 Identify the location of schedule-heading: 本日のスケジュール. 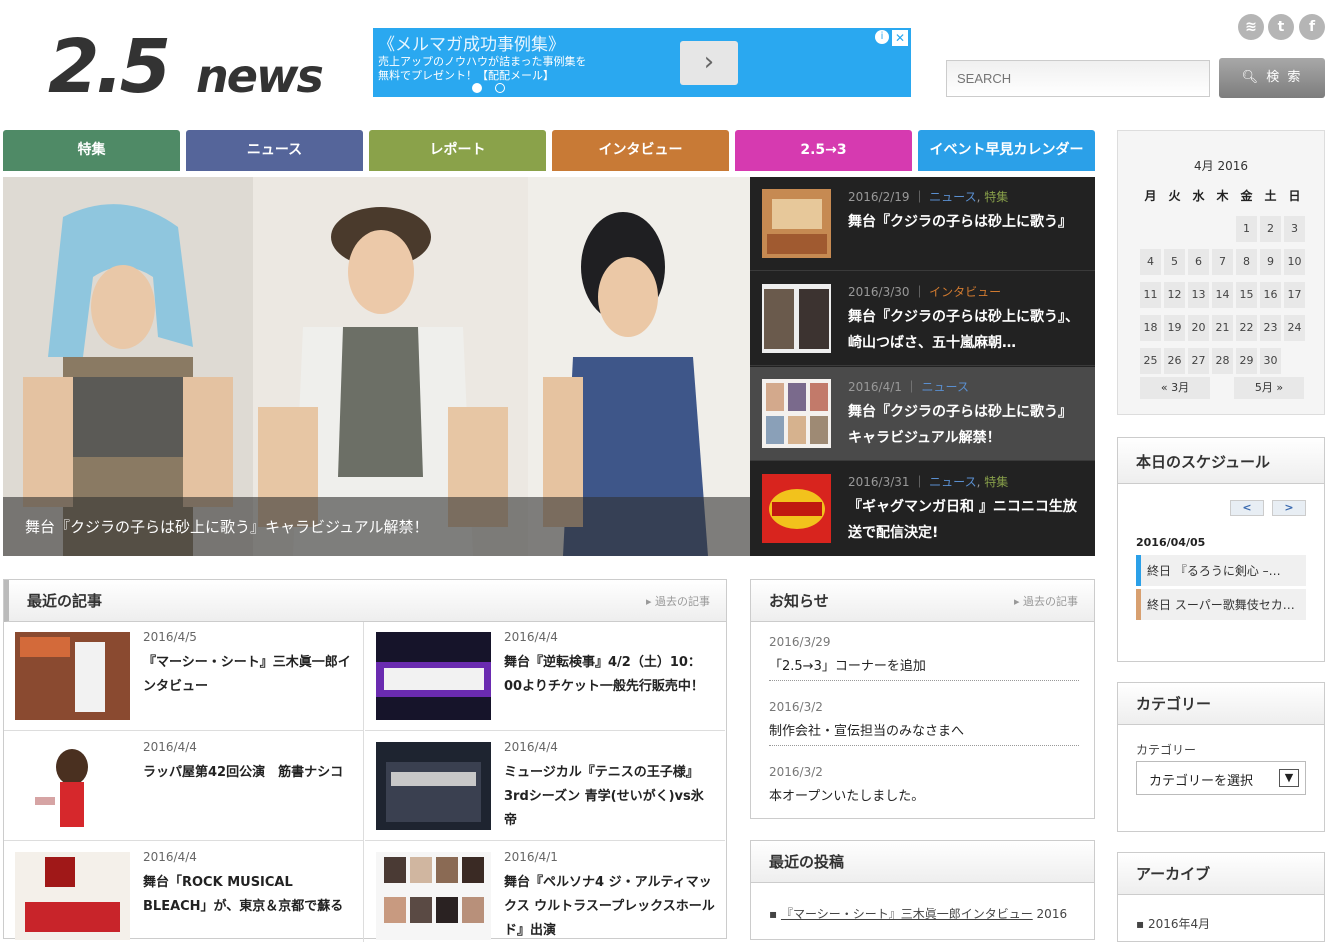
(1203, 462).